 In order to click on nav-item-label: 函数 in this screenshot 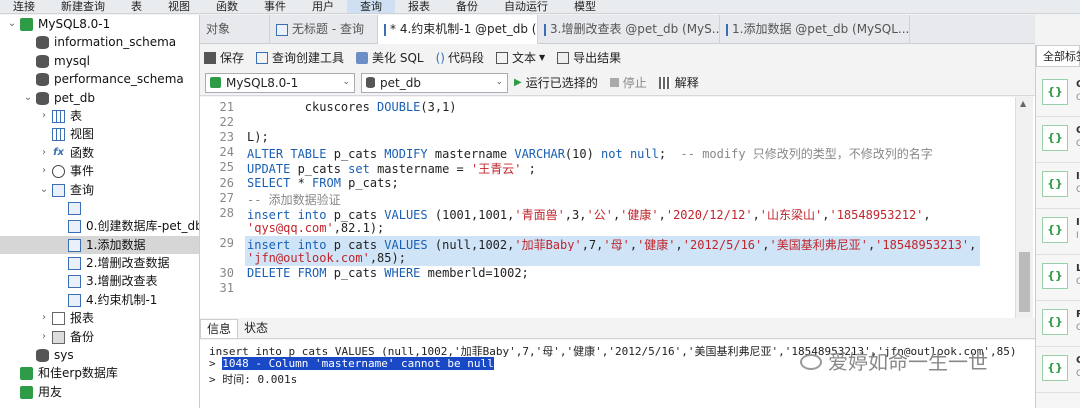, I will do `click(82, 152)`.